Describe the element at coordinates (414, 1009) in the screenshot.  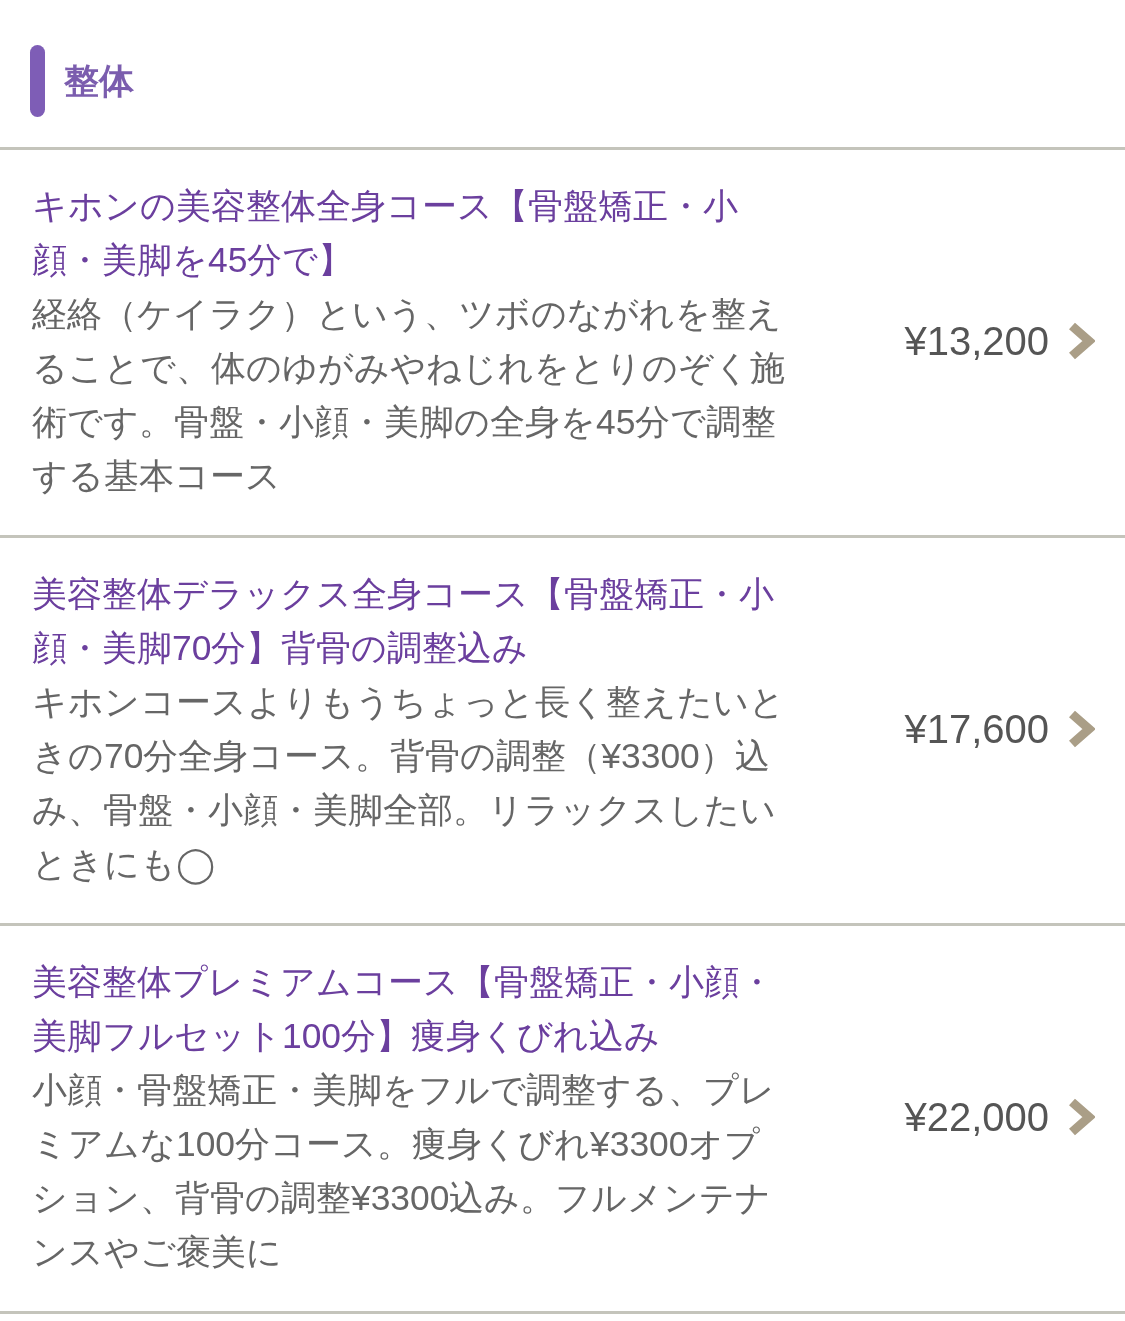
I see `course-title-link: 美容整体プレミアムコース【骨盤矯正・小顔・美脚フルセット100分】痩身くびれ込み` at that location.